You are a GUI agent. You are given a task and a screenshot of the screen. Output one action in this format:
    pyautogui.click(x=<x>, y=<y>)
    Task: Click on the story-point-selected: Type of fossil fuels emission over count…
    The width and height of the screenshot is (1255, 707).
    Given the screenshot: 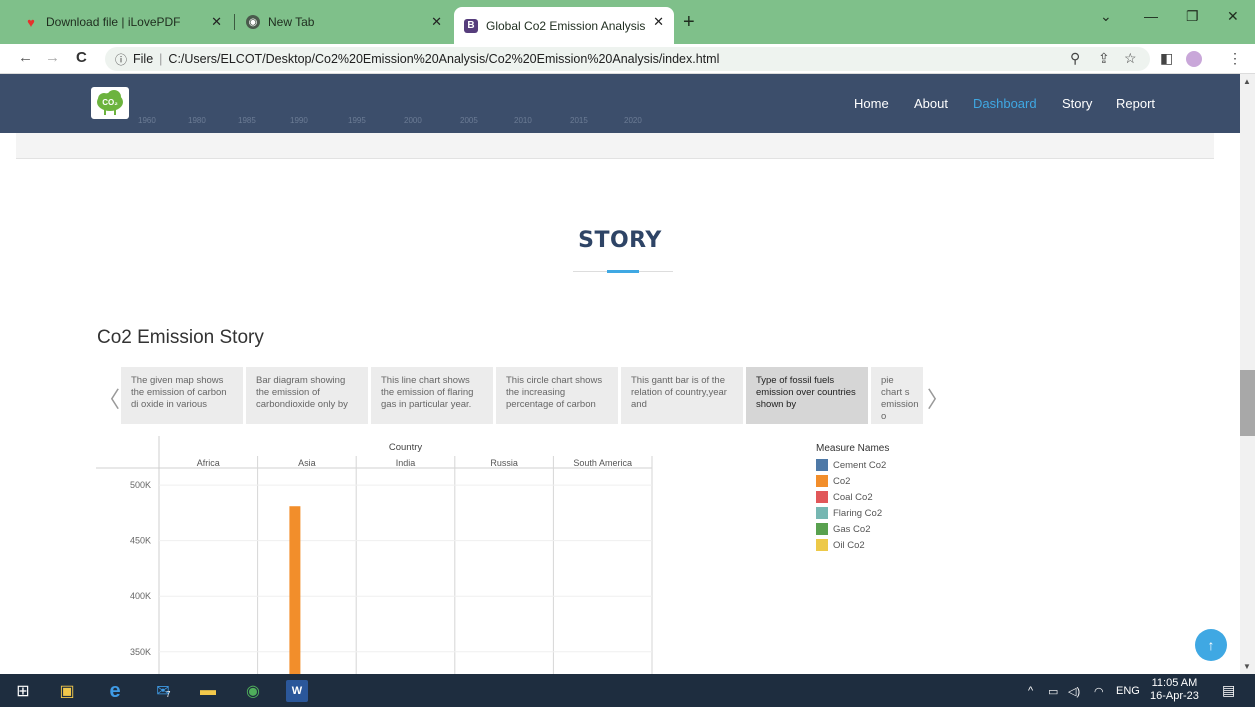 What is the action you would take?
    pyautogui.click(x=807, y=395)
    